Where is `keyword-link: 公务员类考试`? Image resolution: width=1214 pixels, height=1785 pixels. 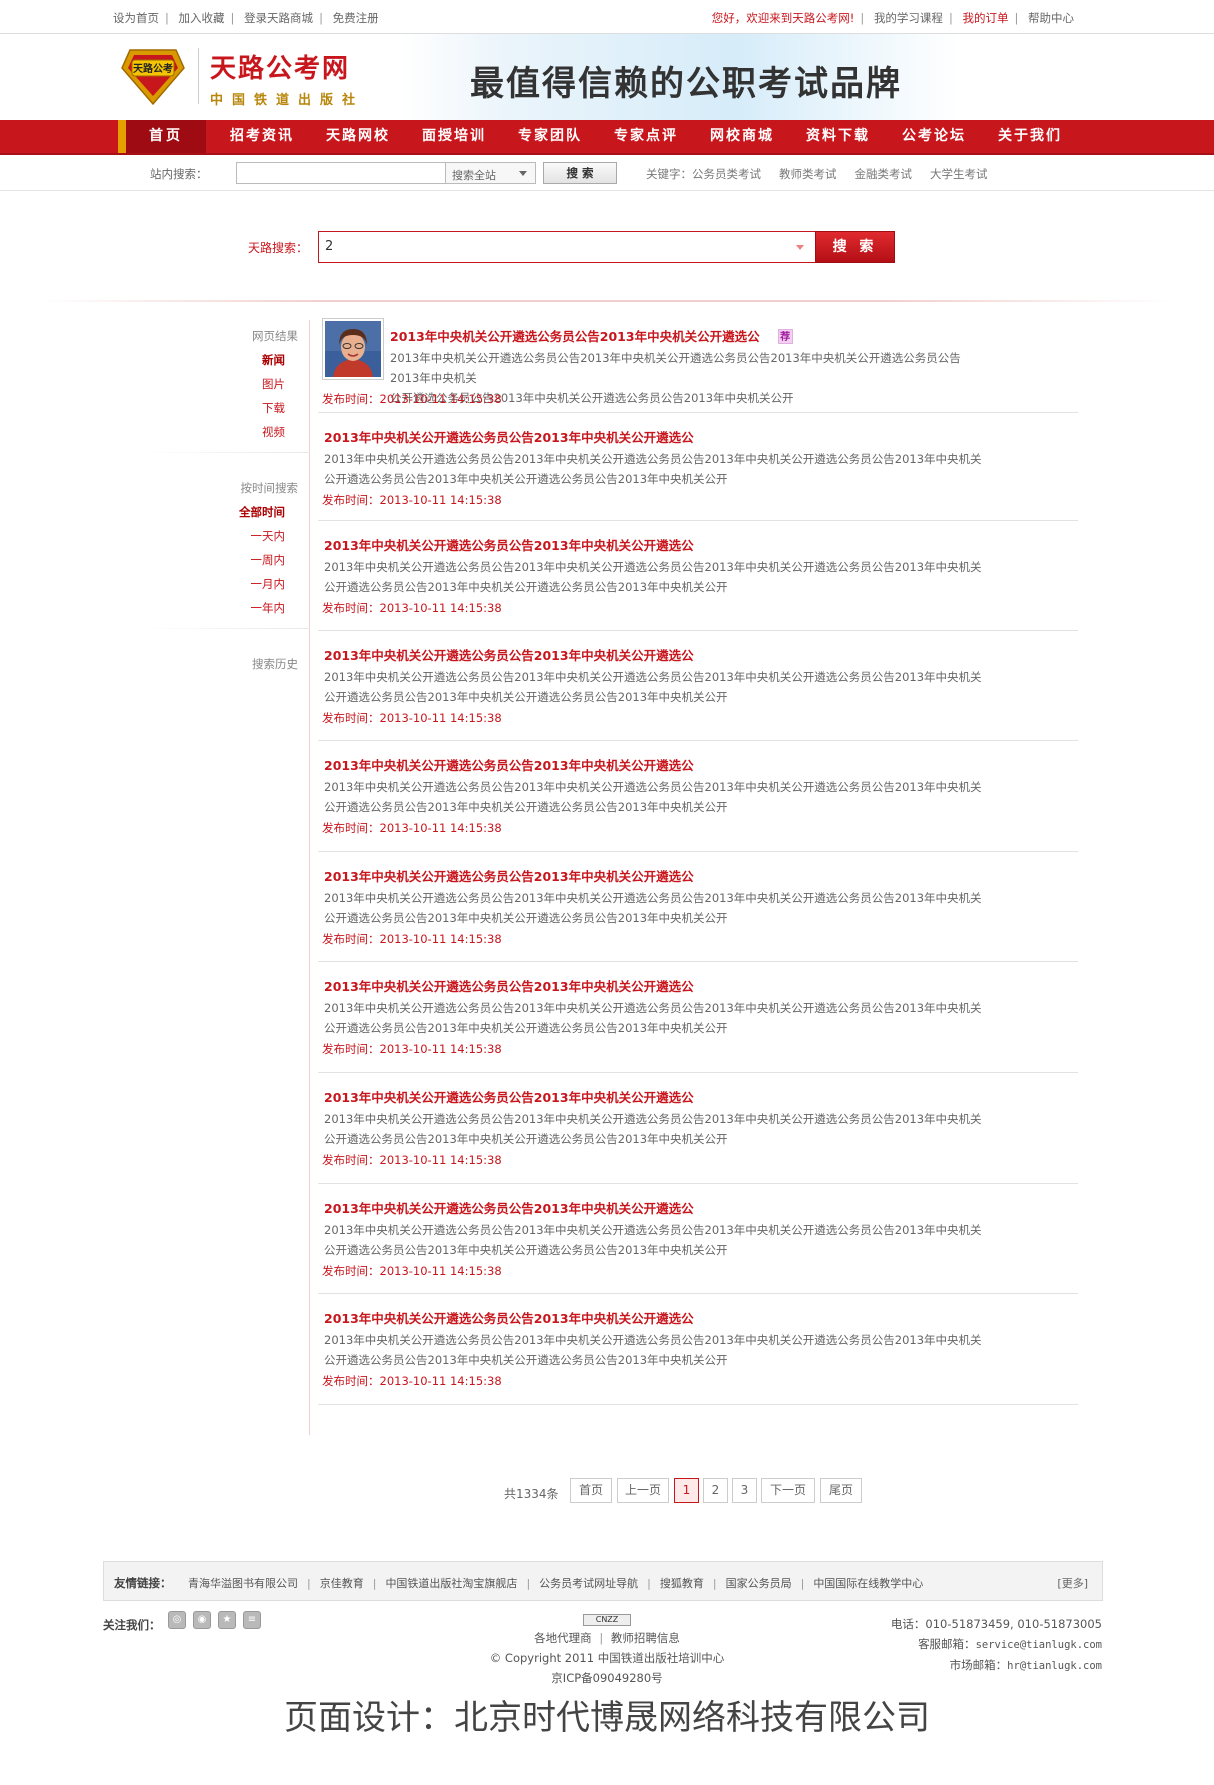
keyword-link: 公务员类考试 is located at coordinates (726, 174).